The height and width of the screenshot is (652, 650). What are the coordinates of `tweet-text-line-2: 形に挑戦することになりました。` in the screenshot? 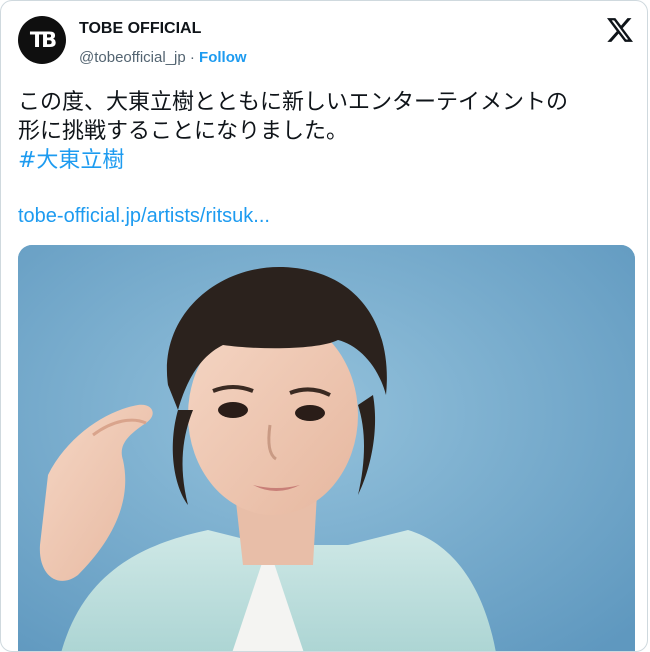 It's located at (183, 131).